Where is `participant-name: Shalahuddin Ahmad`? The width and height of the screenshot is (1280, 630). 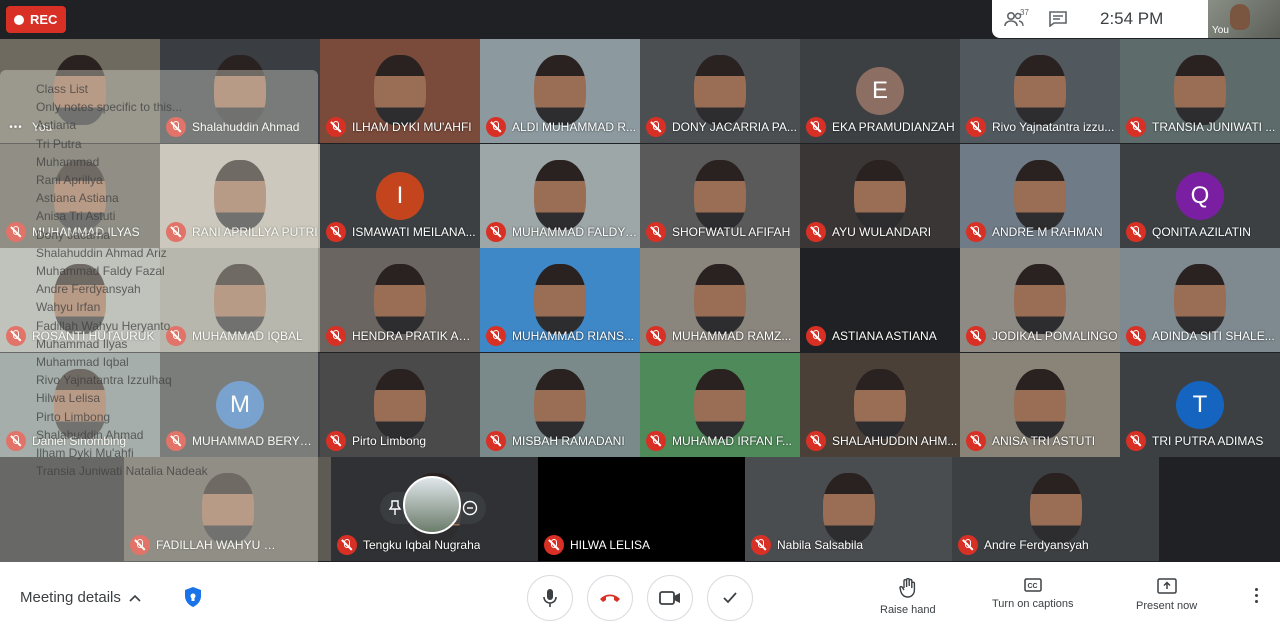 participant-name: Shalahuddin Ahmad is located at coordinates (232, 127).